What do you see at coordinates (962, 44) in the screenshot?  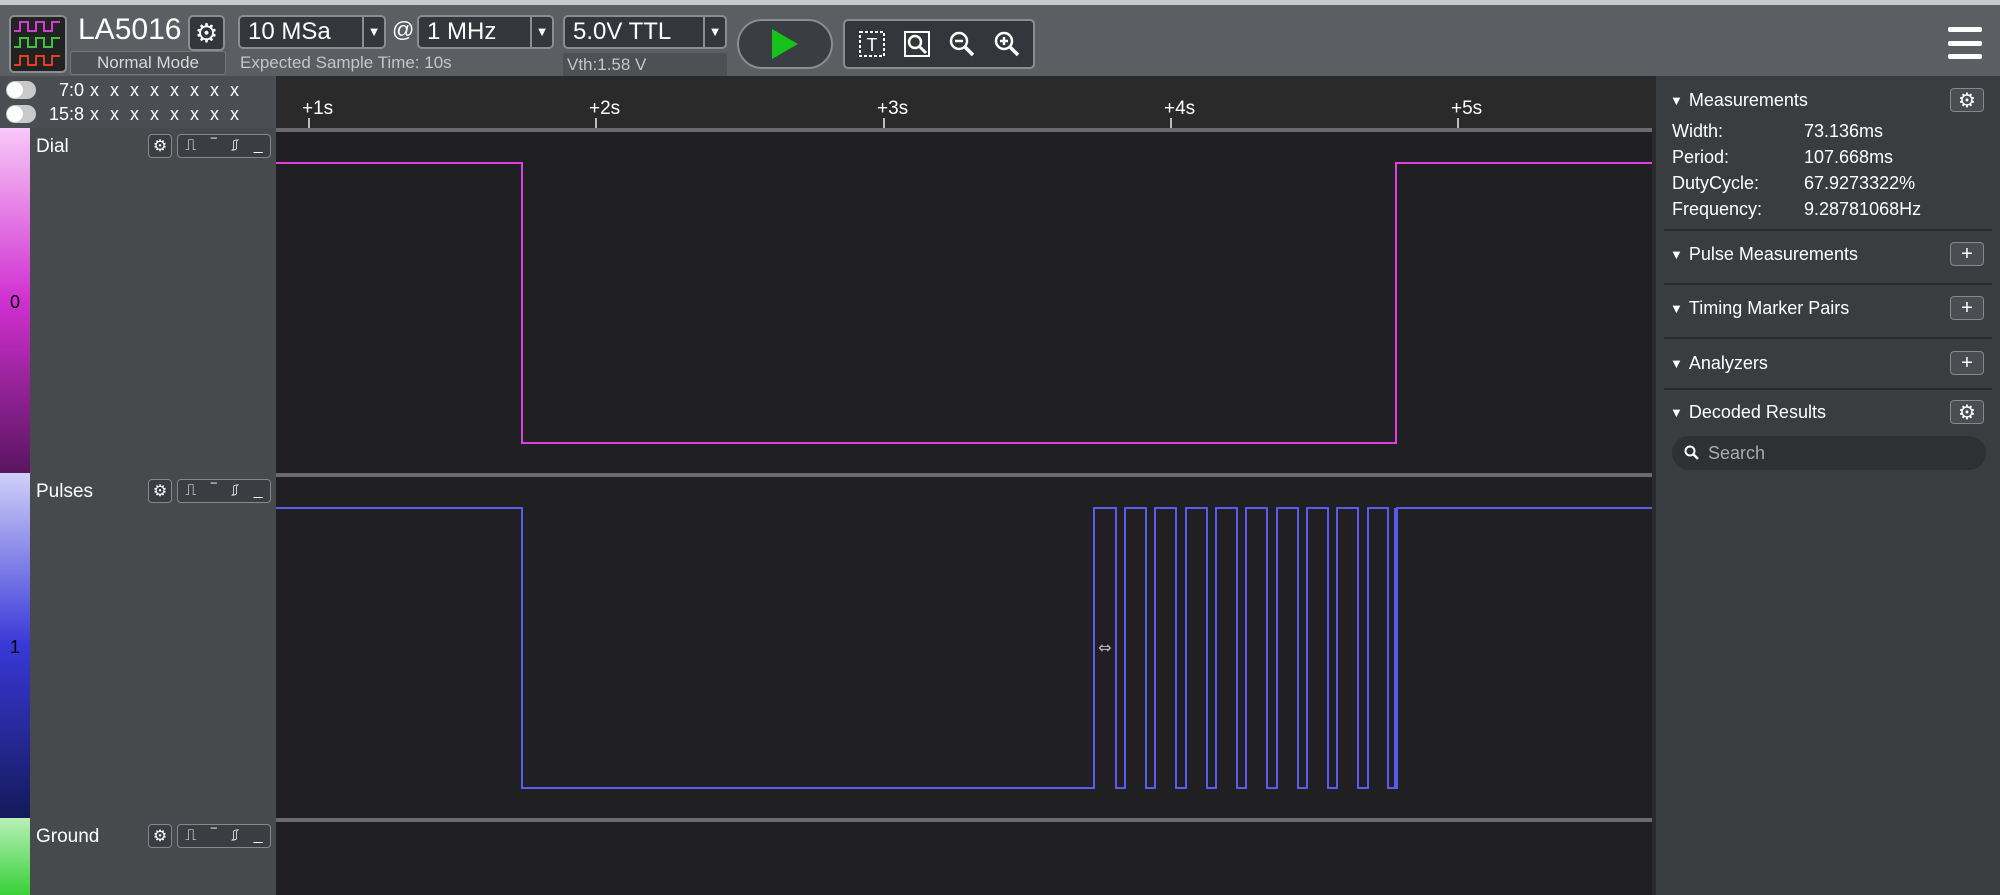 I see `zoom-out-icon` at bounding box center [962, 44].